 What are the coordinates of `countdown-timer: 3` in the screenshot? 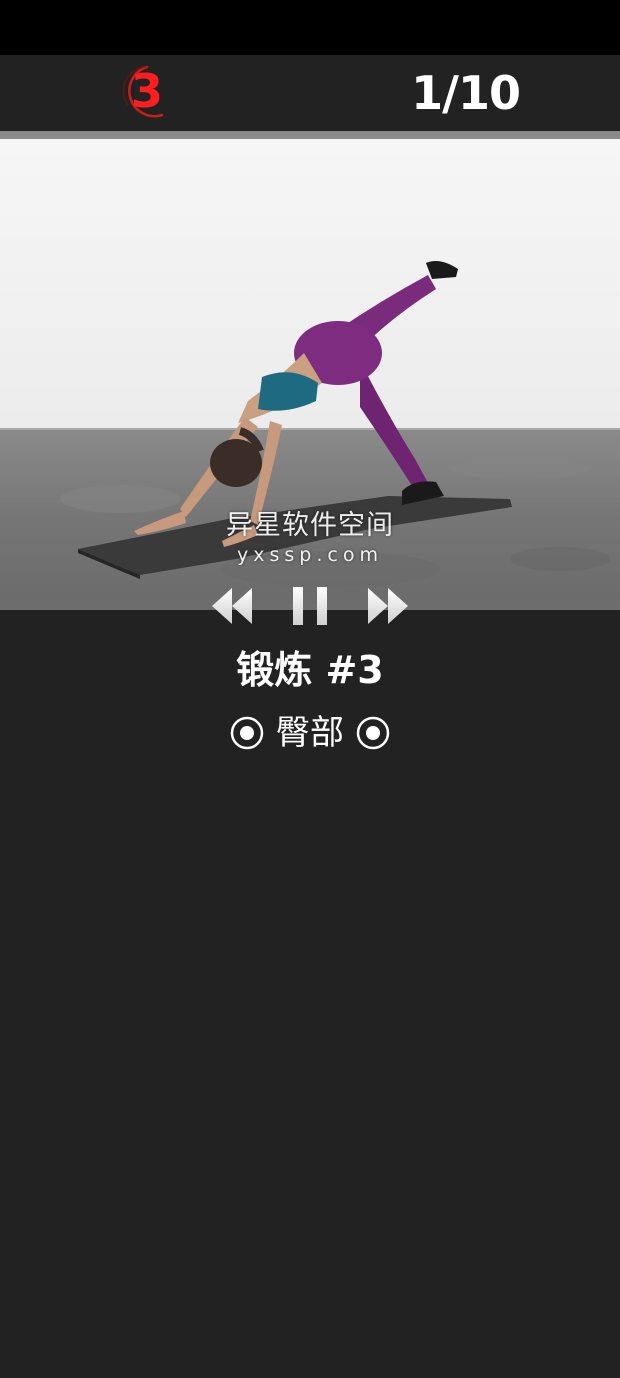 It's located at (147, 92).